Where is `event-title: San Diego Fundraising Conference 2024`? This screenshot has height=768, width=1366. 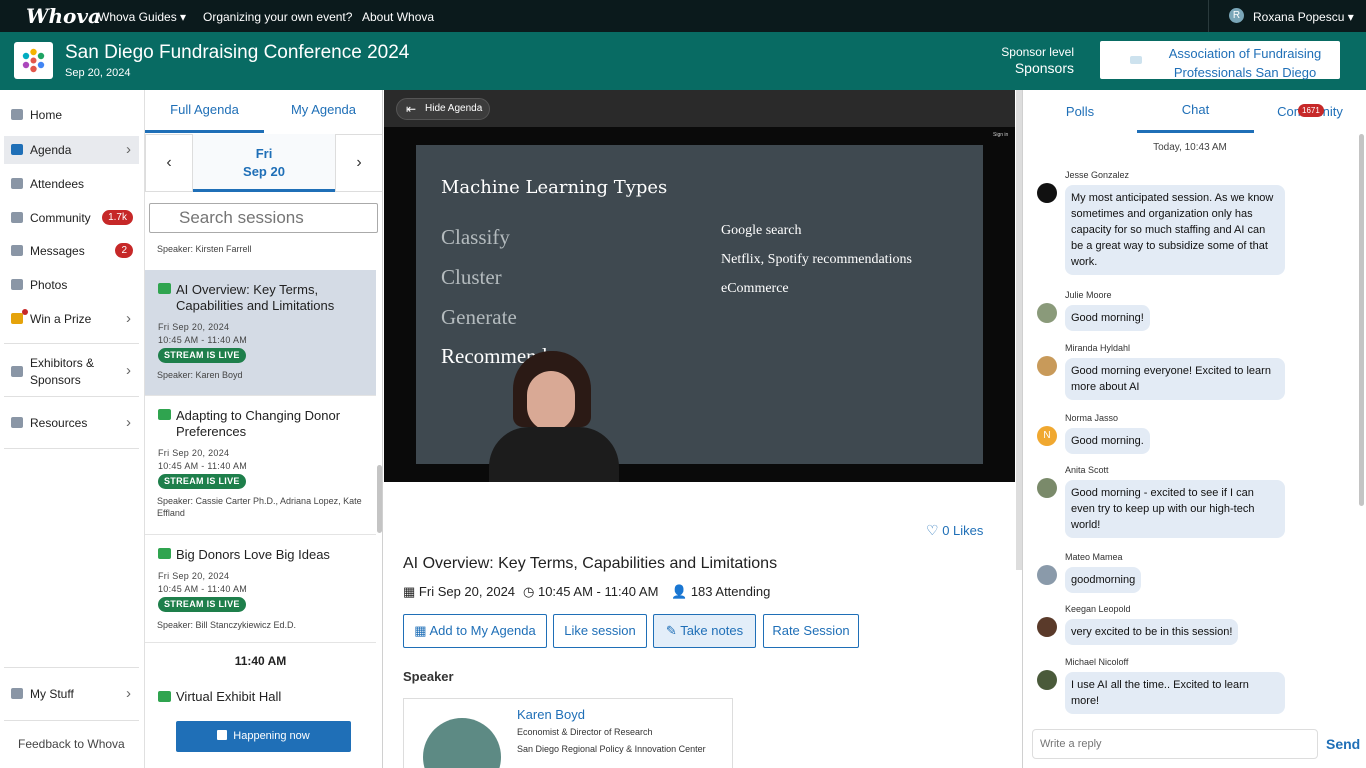 event-title: San Diego Fundraising Conference 2024 is located at coordinates (237, 52).